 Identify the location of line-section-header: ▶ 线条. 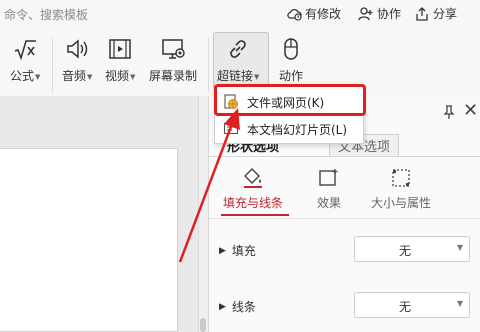
(237, 306).